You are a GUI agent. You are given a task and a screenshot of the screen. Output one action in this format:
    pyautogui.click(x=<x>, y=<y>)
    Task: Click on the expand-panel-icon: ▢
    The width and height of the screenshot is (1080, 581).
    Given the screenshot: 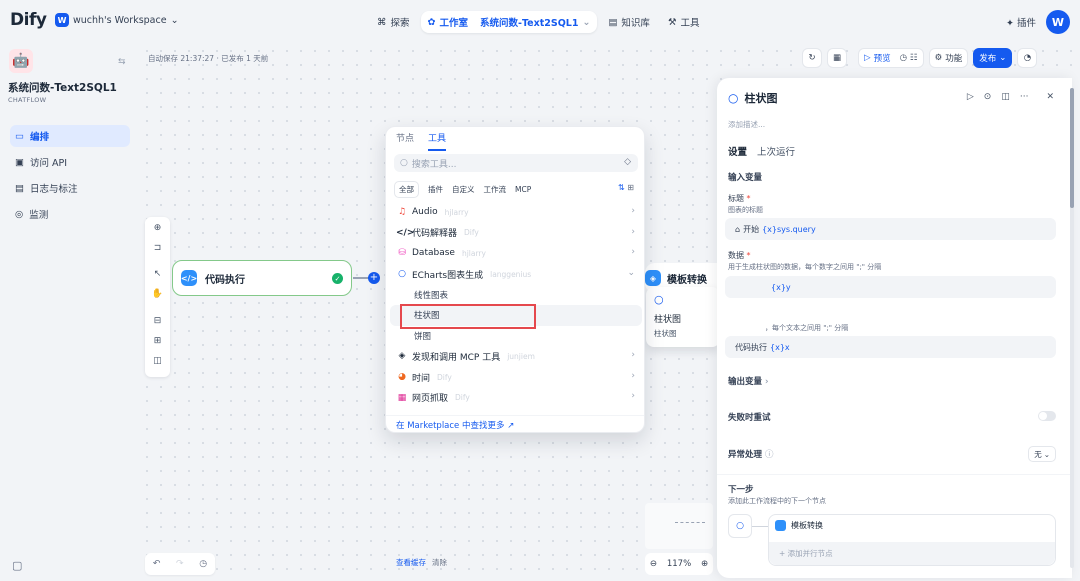 What is the action you would take?
    pyautogui.click(x=17, y=565)
    